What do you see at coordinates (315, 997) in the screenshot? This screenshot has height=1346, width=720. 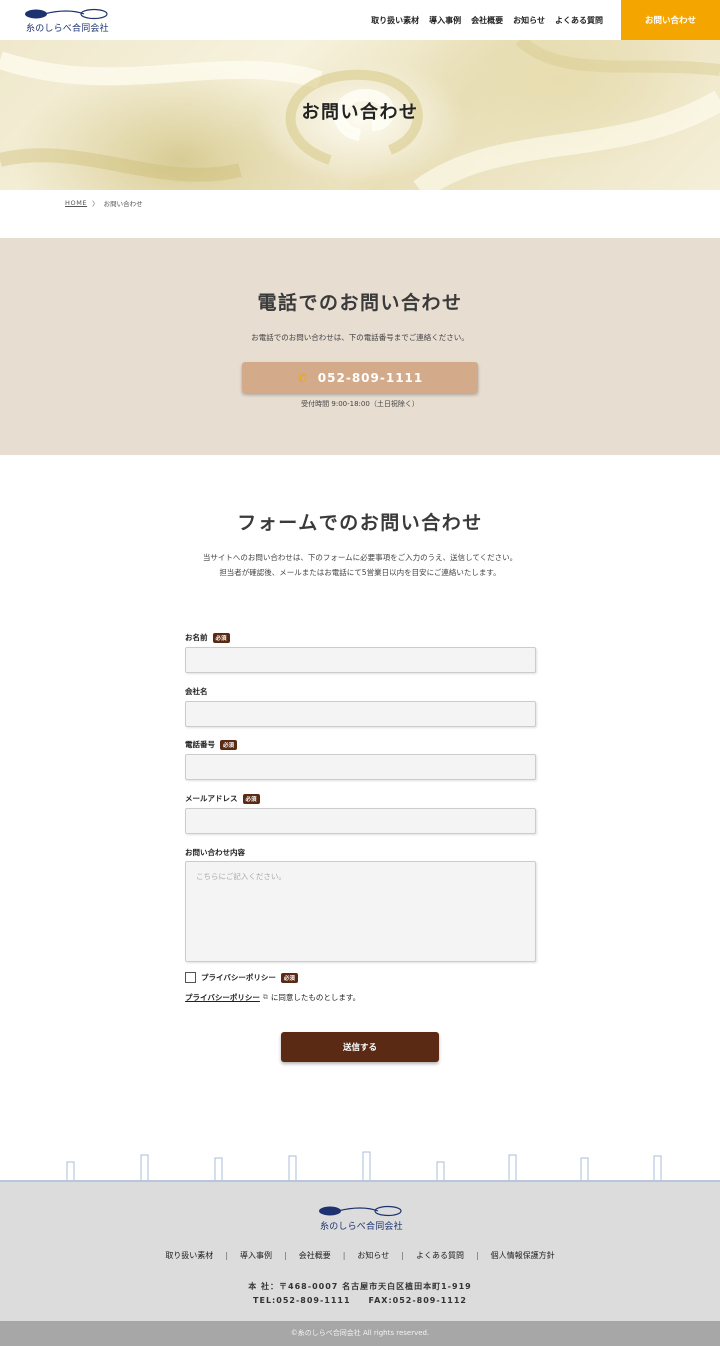 I see `agree-text: に同意したものとします。` at bounding box center [315, 997].